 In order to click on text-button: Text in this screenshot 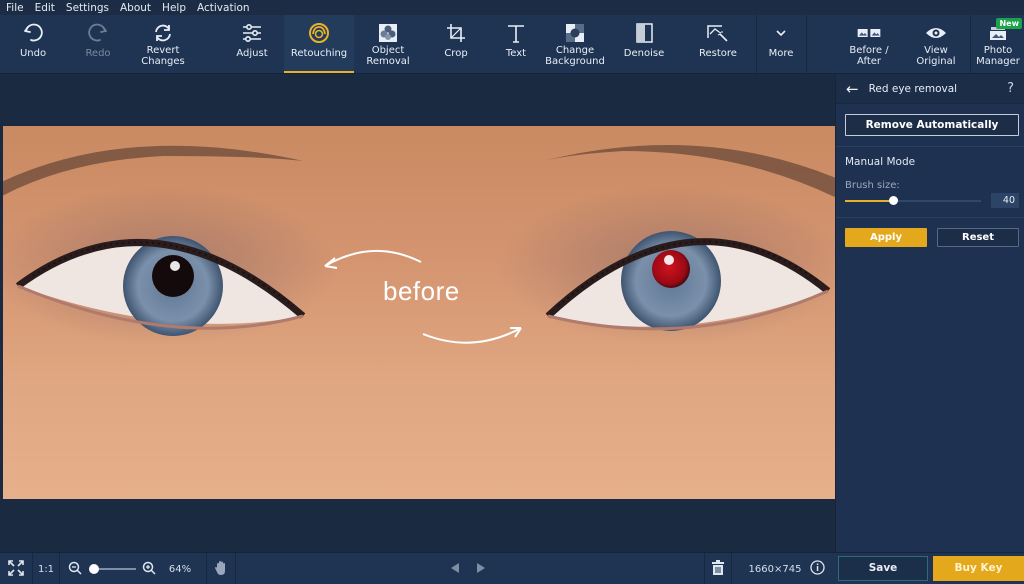, I will do `click(516, 44)`.